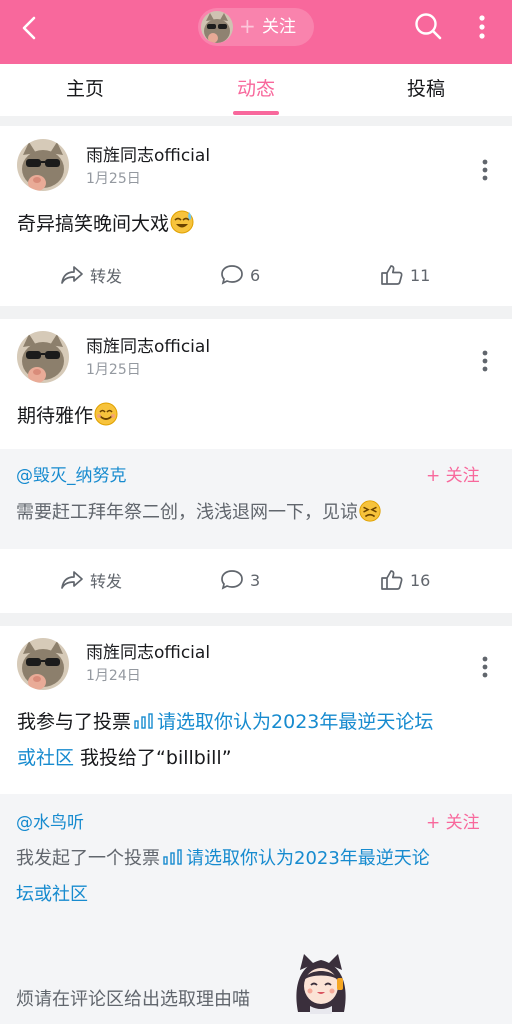 Image resolution: width=512 pixels, height=1024 pixels. I want to click on more-vertical-icon, so click(482, 27).